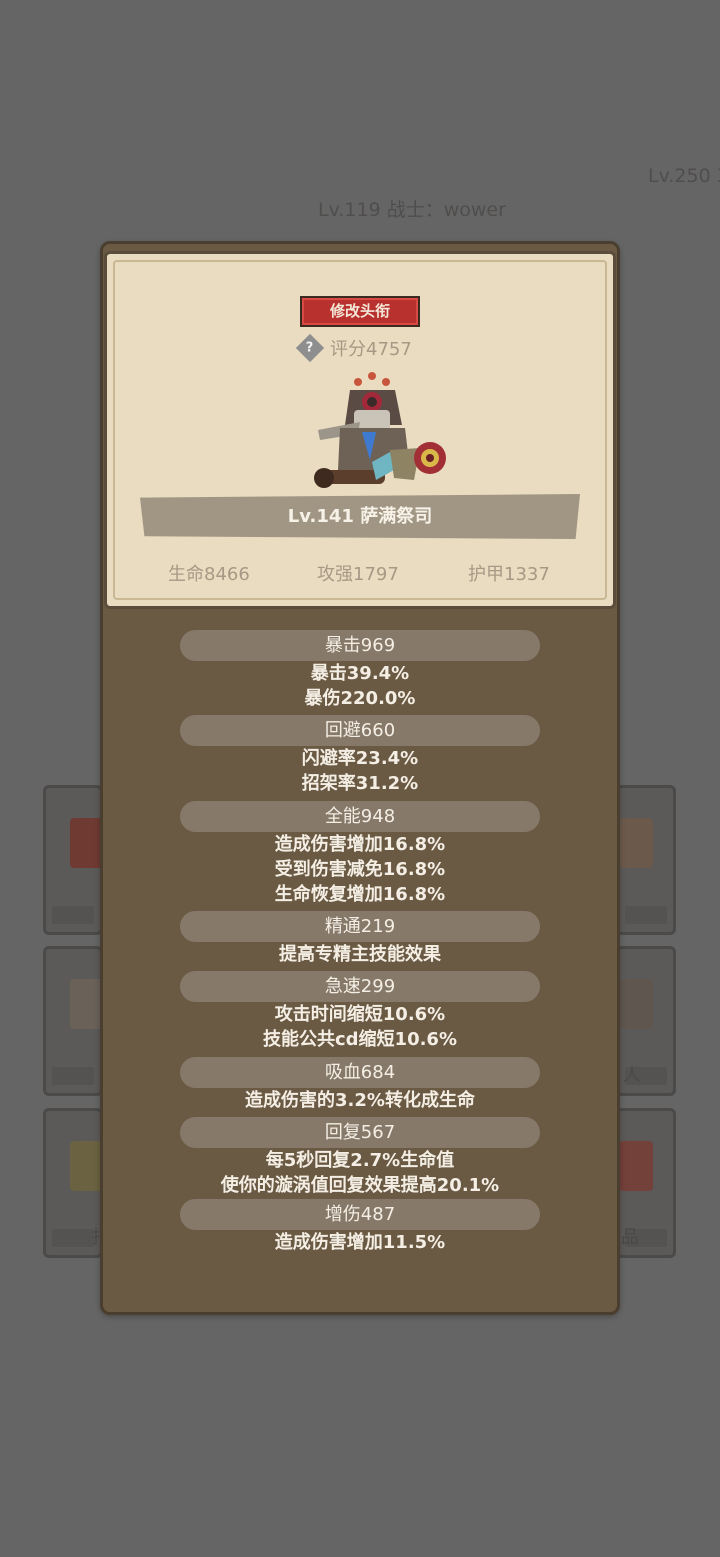 The image size is (720, 1557). I want to click on background-player-title: Lv.119 战士：wower, so click(412, 210).